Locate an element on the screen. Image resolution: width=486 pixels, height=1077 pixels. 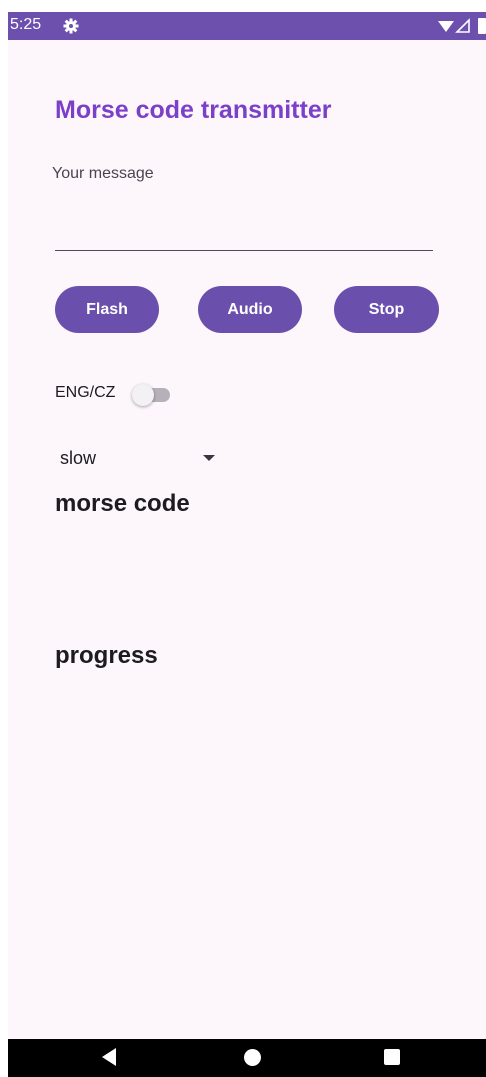
speed-selected-value: slow is located at coordinates (78, 458).